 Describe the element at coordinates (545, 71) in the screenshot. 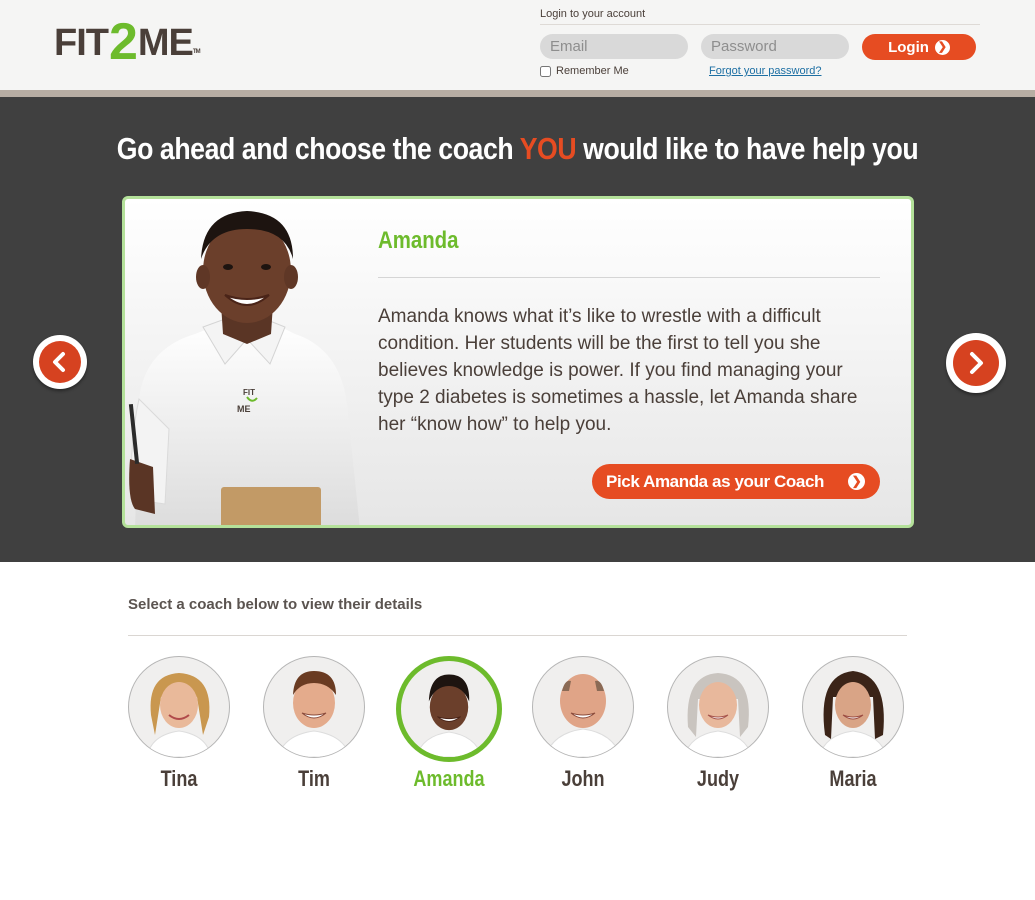

I see `remember-me-checkbox` at that location.